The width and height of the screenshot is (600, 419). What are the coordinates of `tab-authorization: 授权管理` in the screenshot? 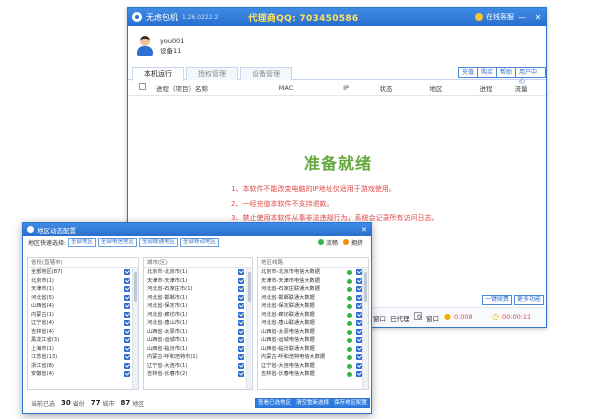 It's located at (212, 73).